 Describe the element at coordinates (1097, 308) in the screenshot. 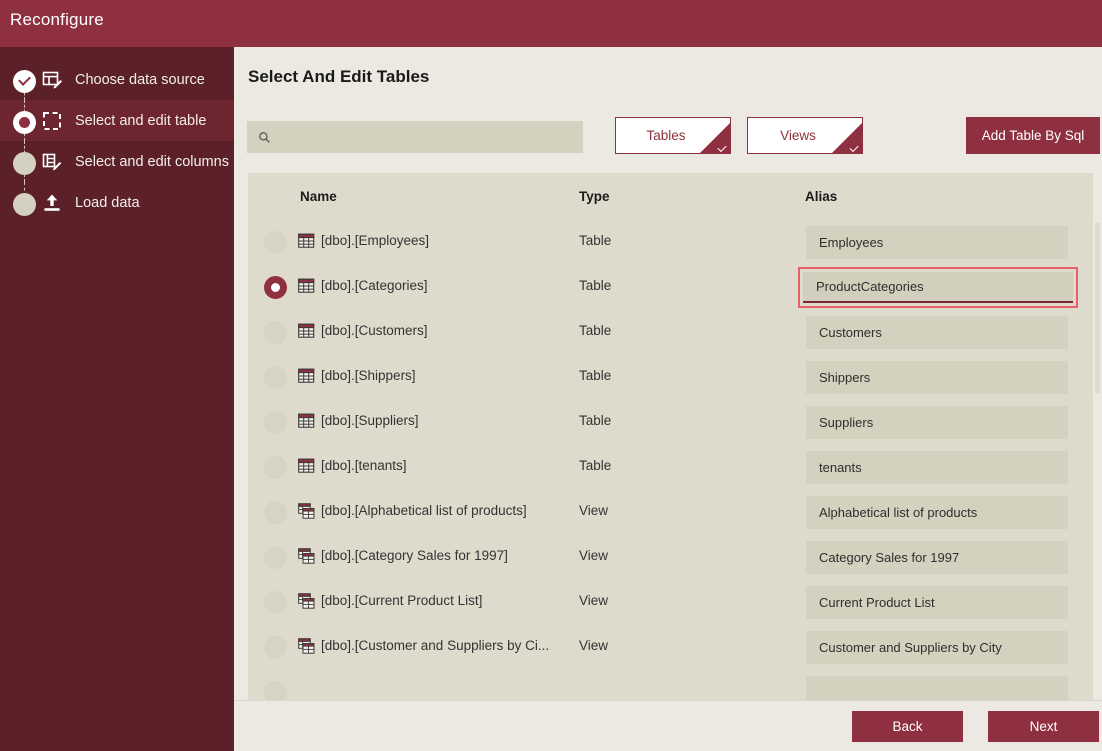

I see `grid-scrollbar-thumb` at that location.